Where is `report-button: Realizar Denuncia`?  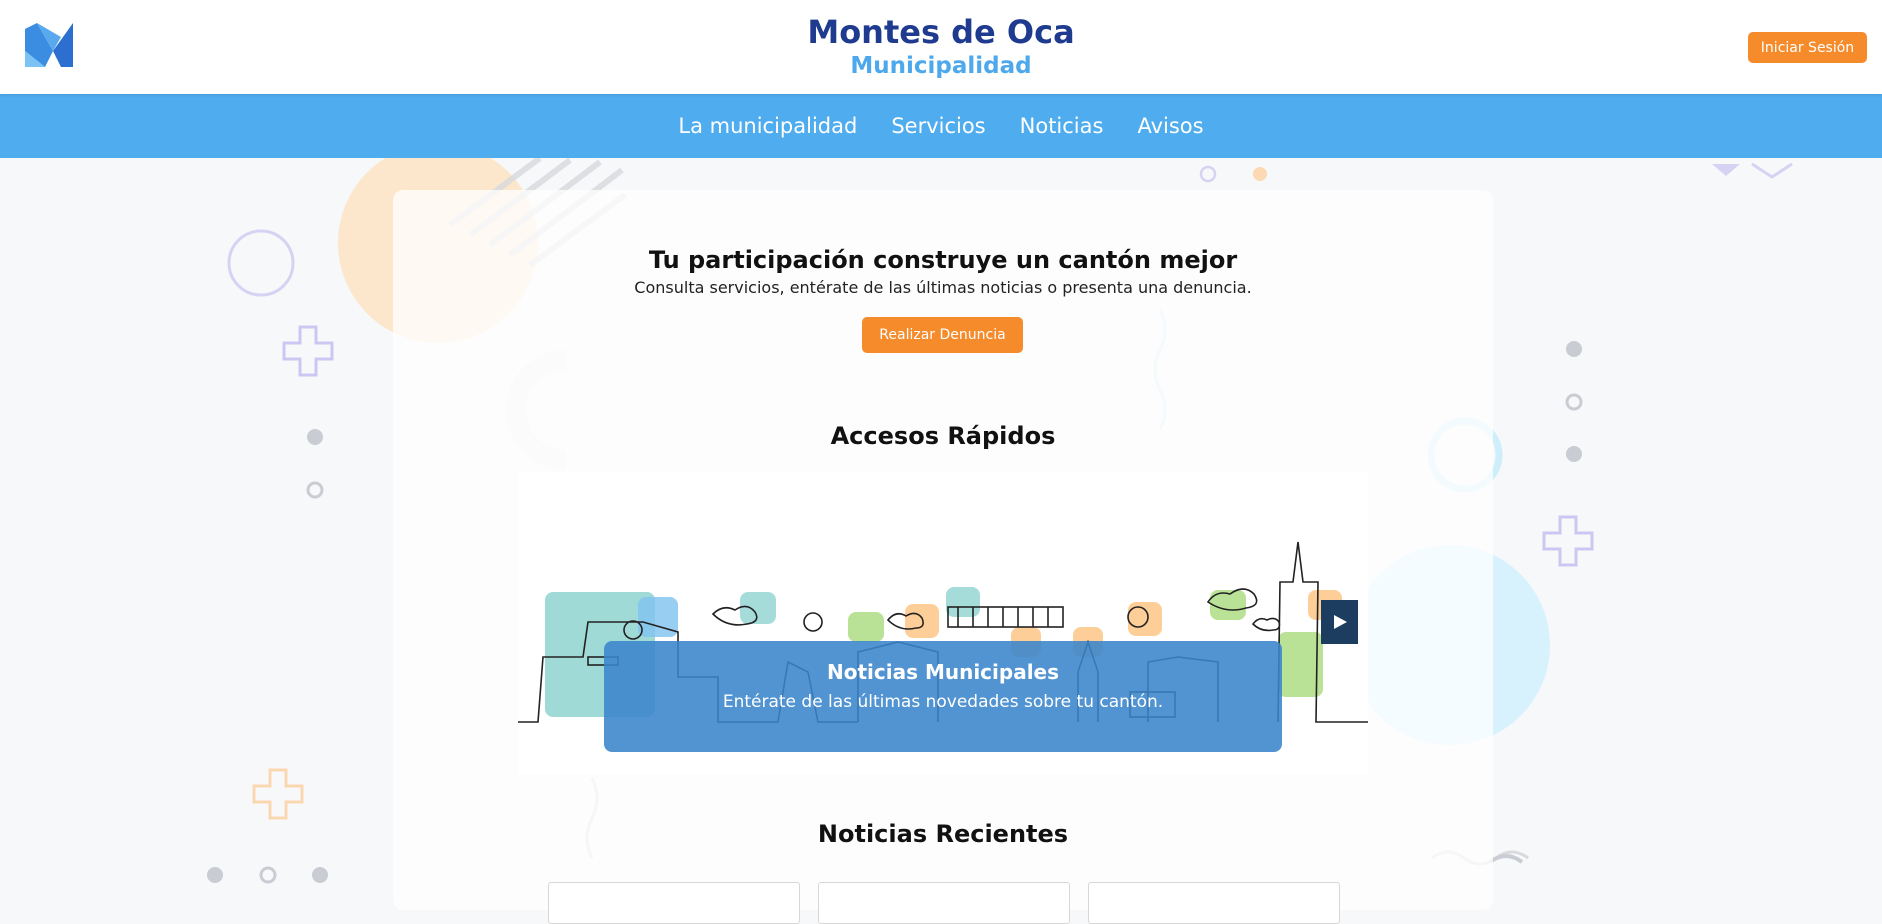
report-button: Realizar Denuncia is located at coordinates (942, 335).